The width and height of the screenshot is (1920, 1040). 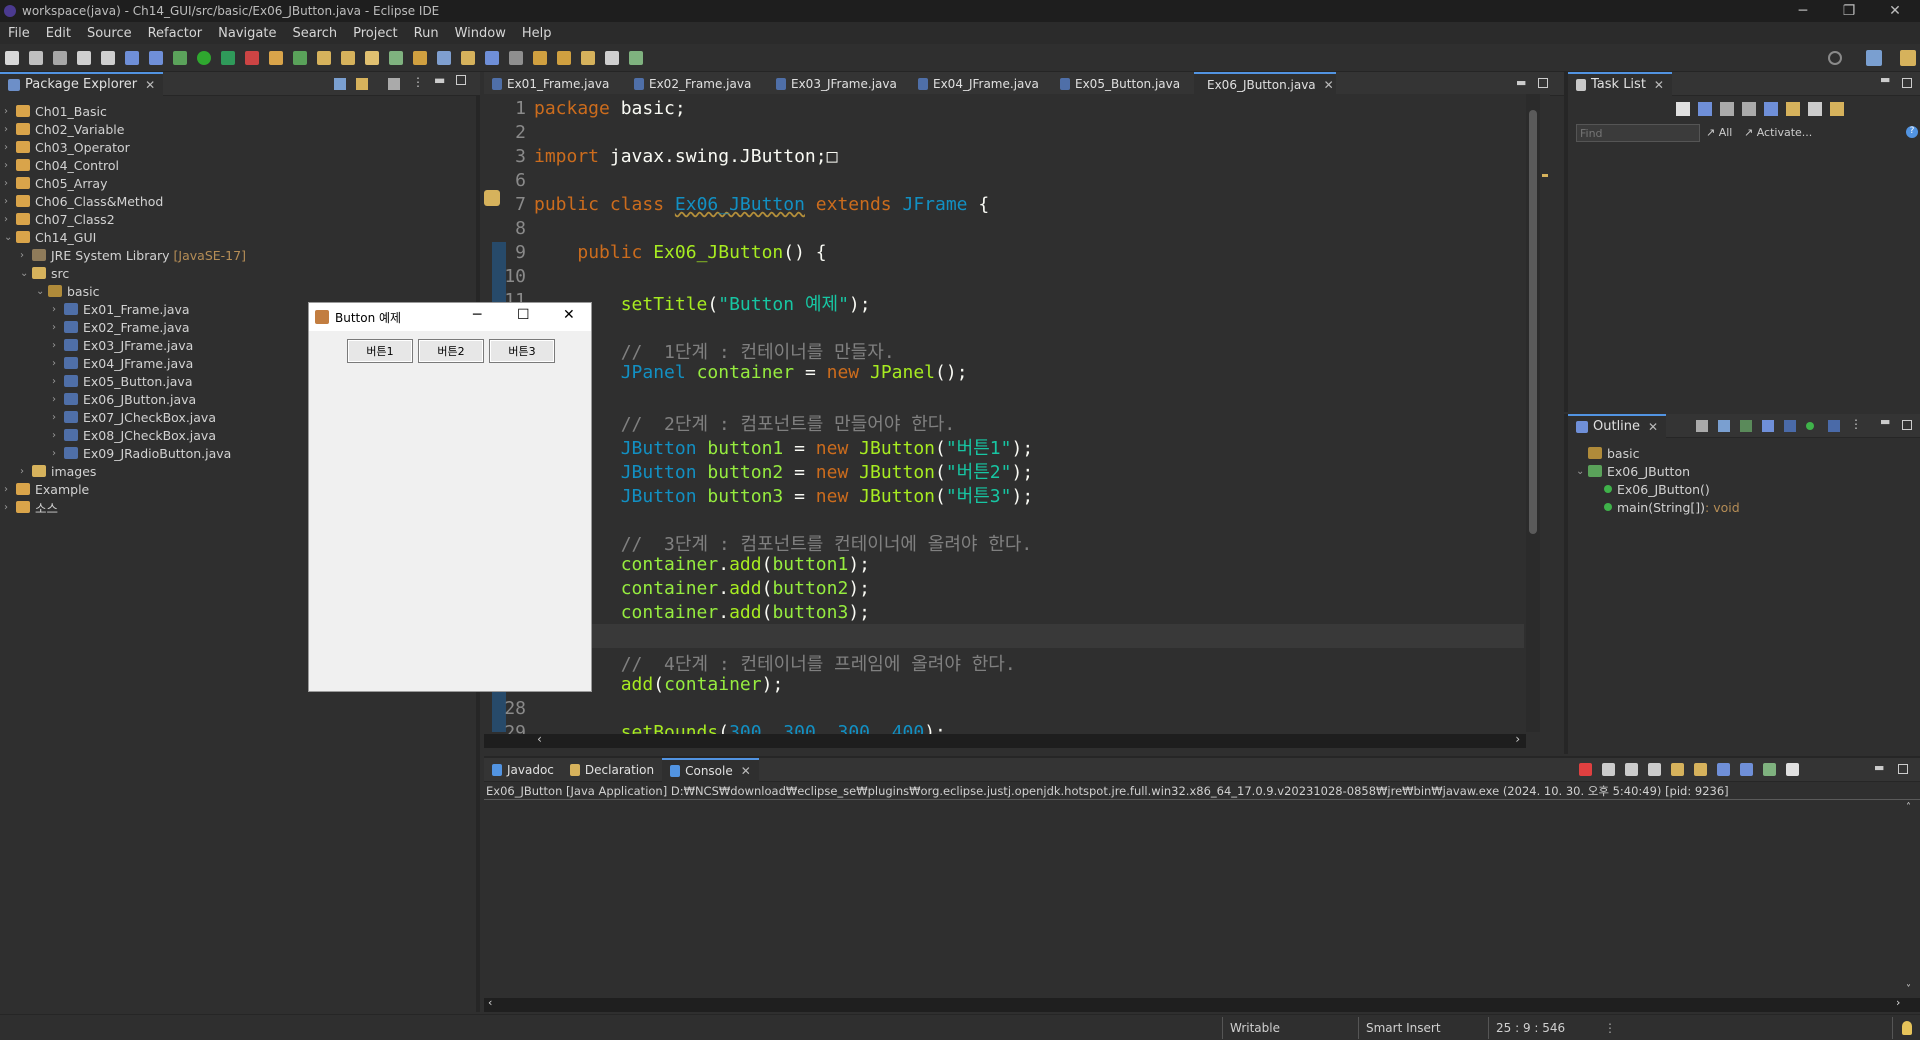 I want to click on console-vertical-scrollbar: ˄ ˅, so click(x=1911, y=900).